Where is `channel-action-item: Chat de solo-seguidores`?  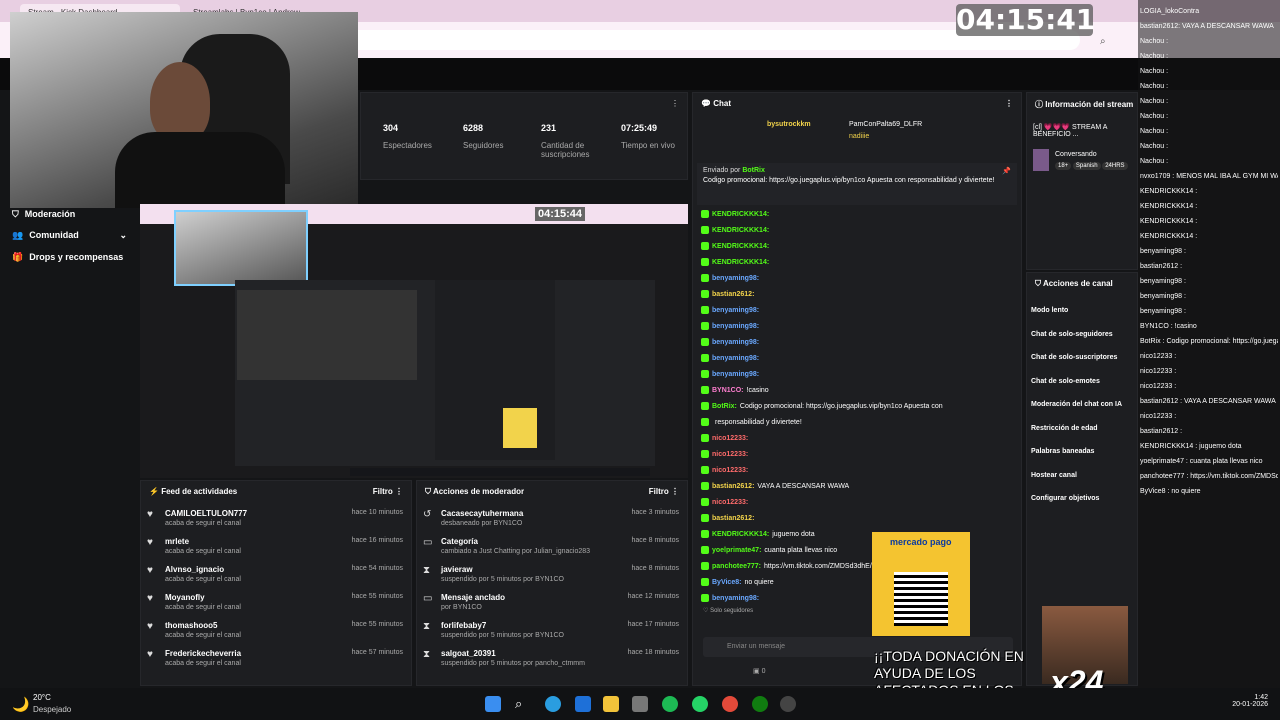 channel-action-item: Chat de solo-seguidores is located at coordinates (1082, 335).